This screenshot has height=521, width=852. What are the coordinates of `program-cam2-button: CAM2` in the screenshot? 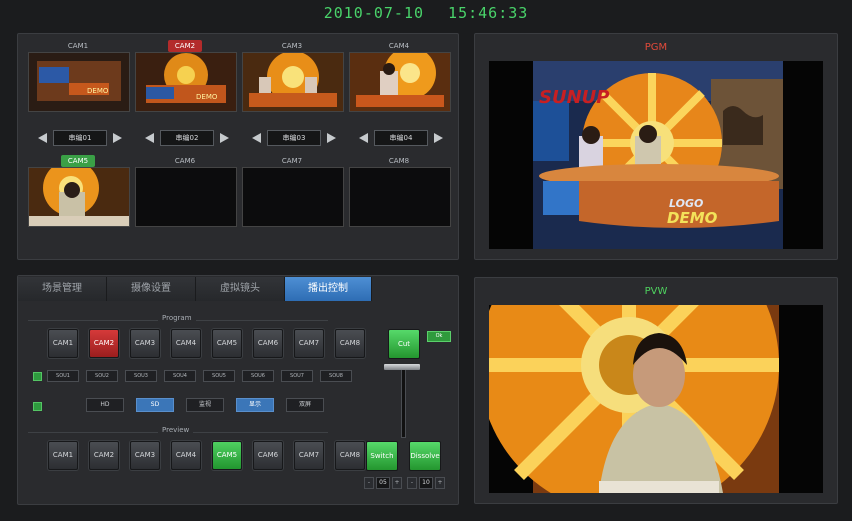 It's located at (104, 343).